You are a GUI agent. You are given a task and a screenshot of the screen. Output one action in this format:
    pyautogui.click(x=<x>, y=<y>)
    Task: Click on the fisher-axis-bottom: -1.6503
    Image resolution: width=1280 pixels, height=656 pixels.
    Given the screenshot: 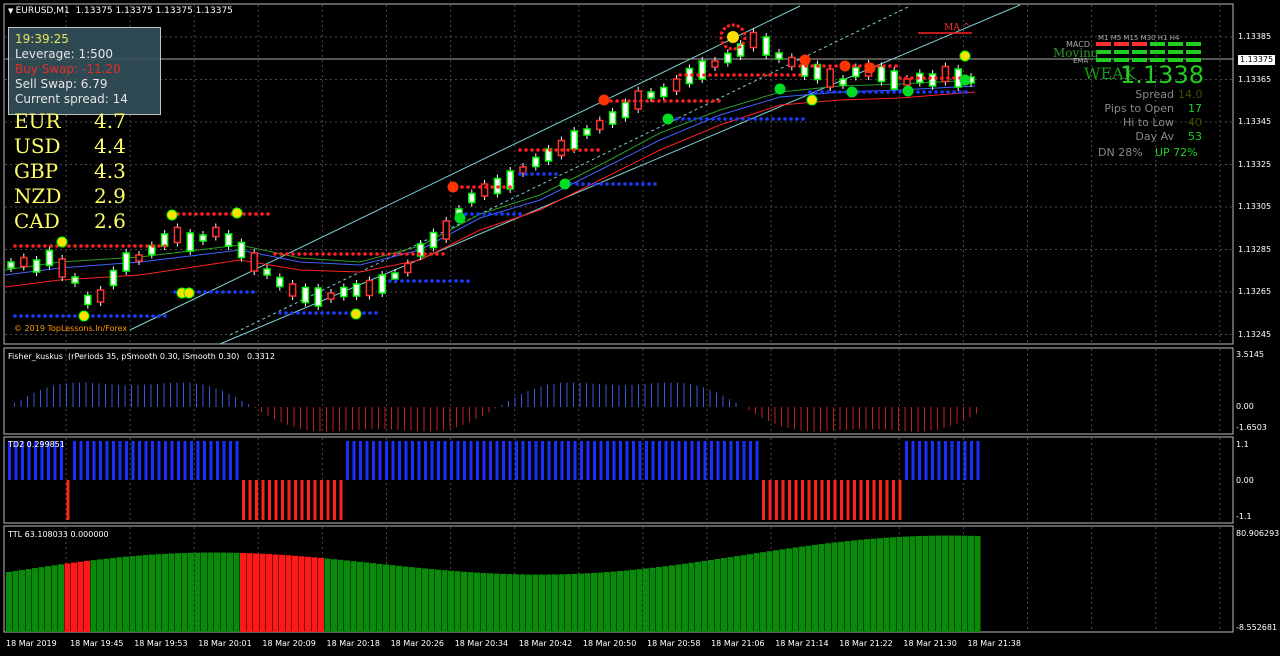 What is the action you would take?
    pyautogui.click(x=1251, y=427)
    